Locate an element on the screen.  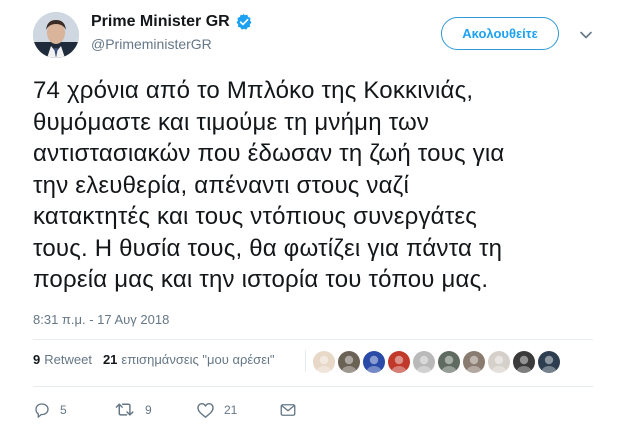
chevron-down-icon is located at coordinates (586, 35).